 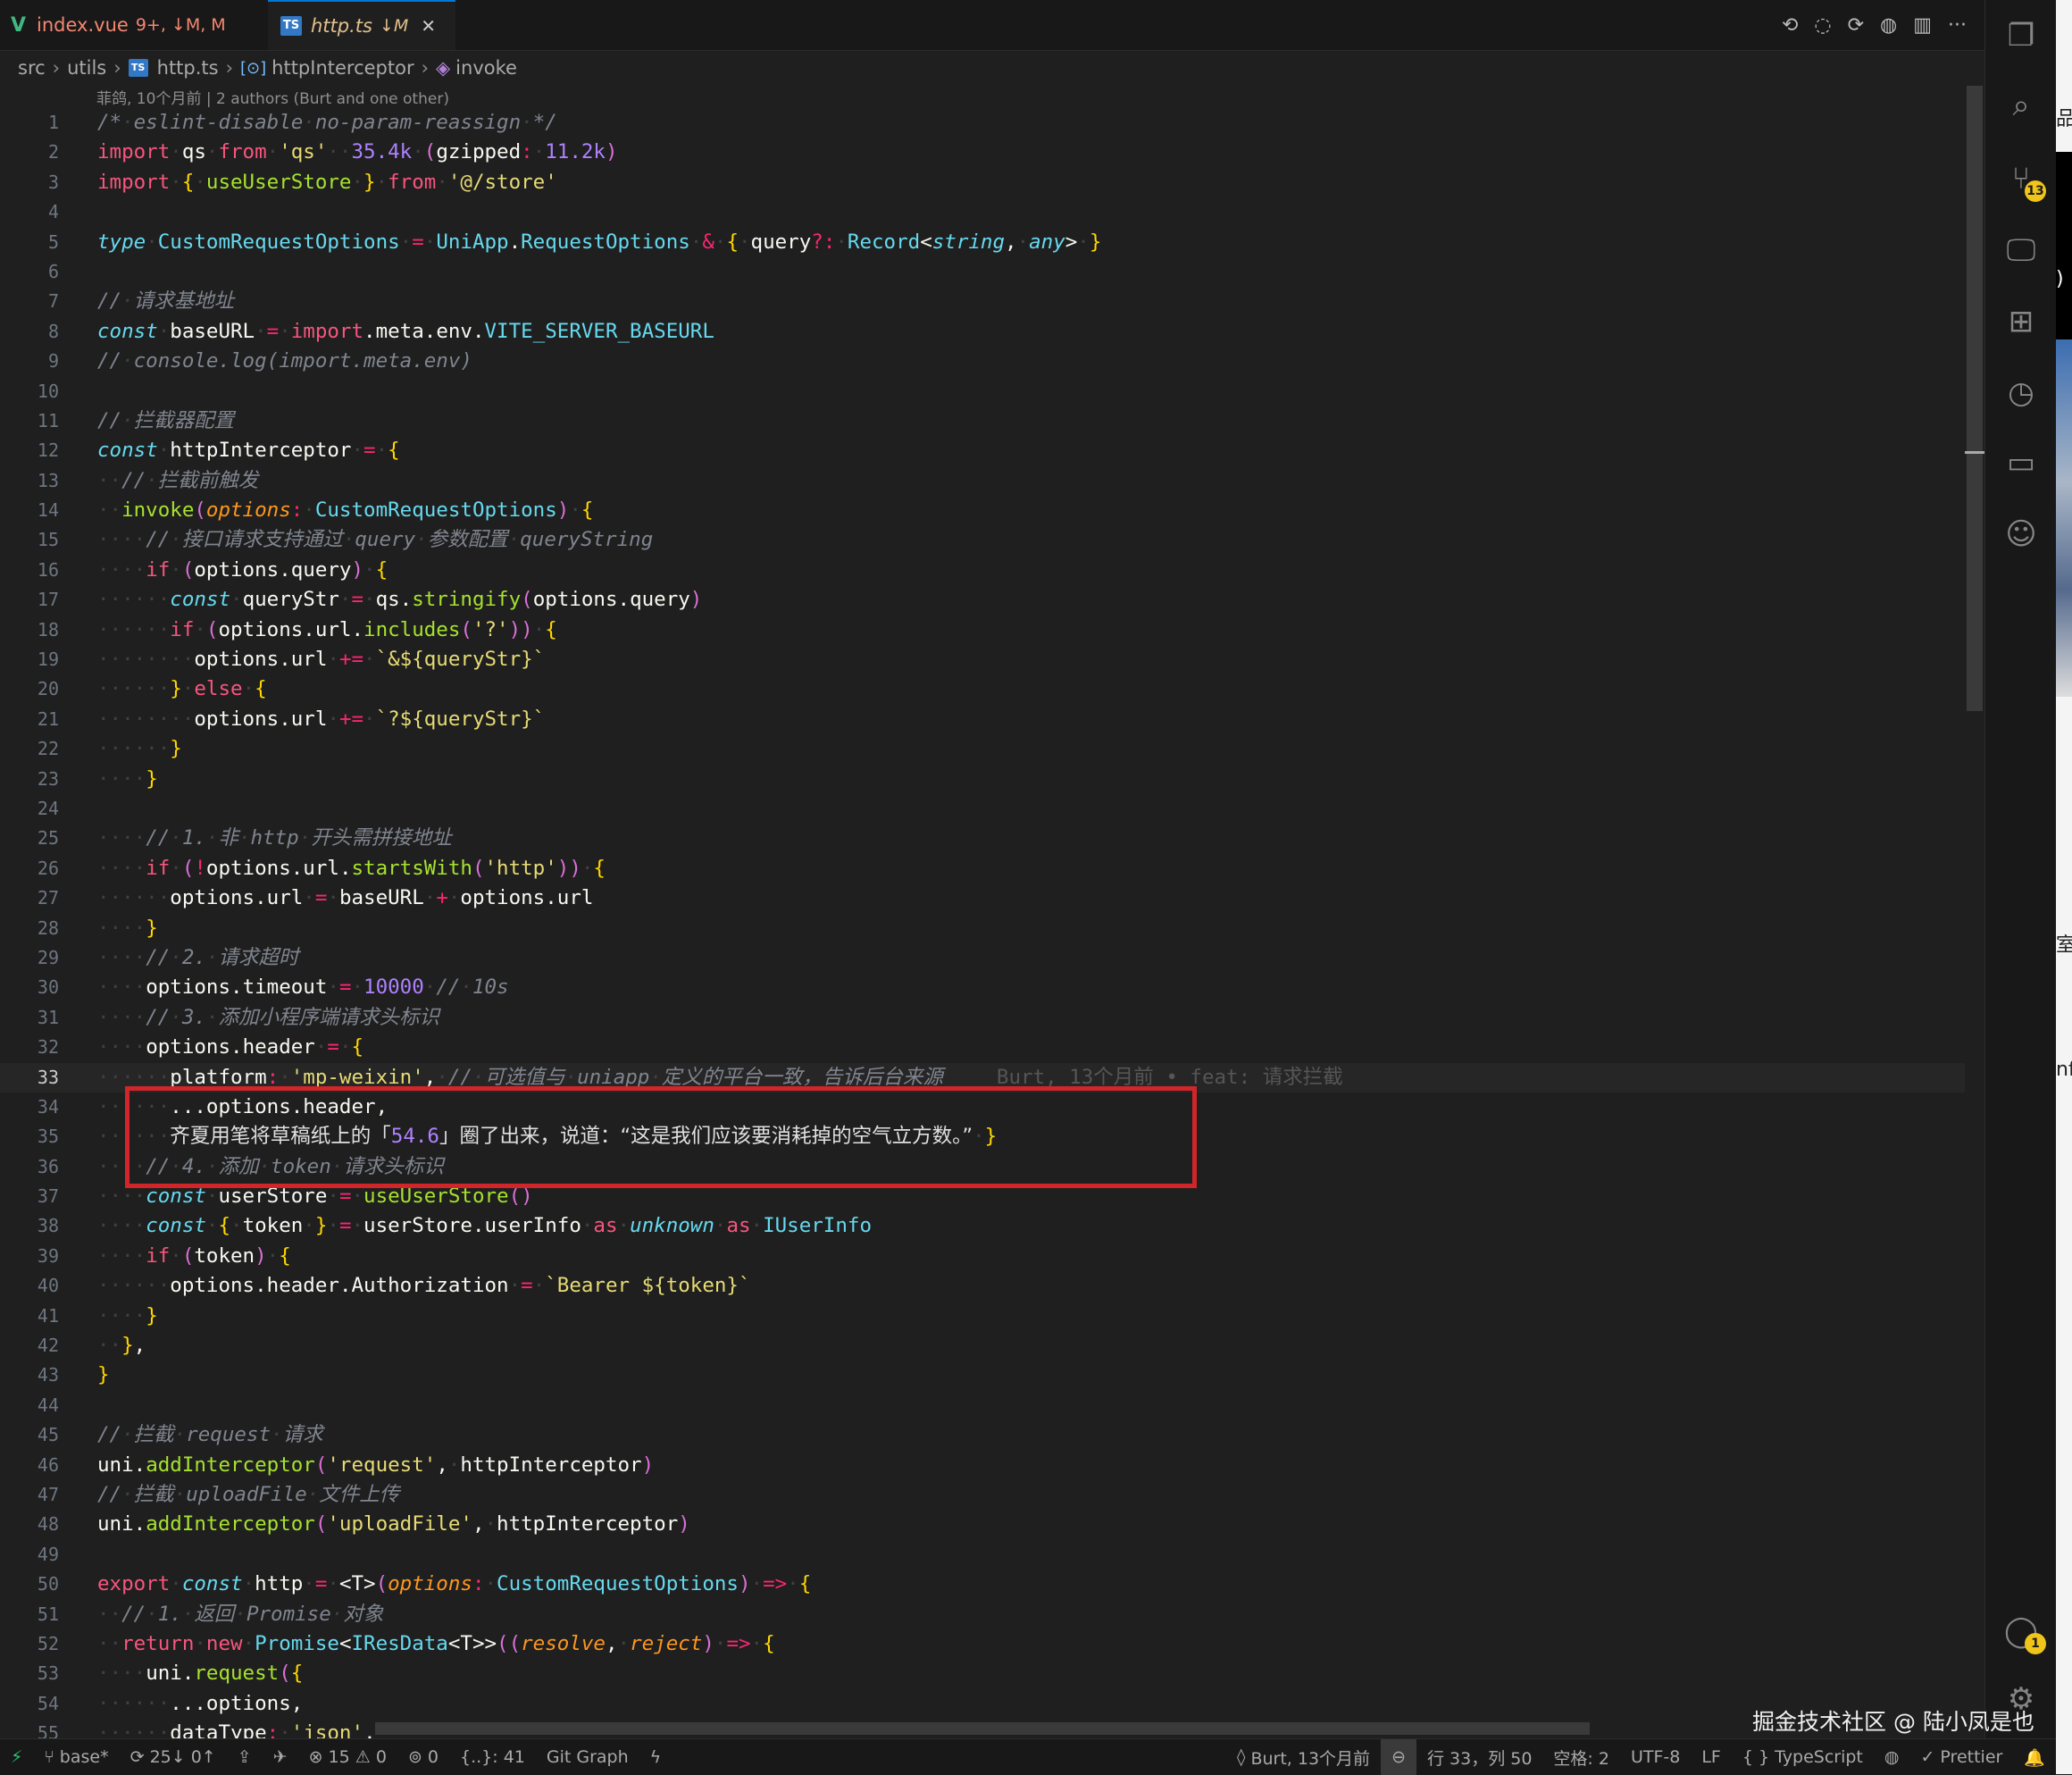 What do you see at coordinates (29, 659) in the screenshot?
I see `line-number: 19` at bounding box center [29, 659].